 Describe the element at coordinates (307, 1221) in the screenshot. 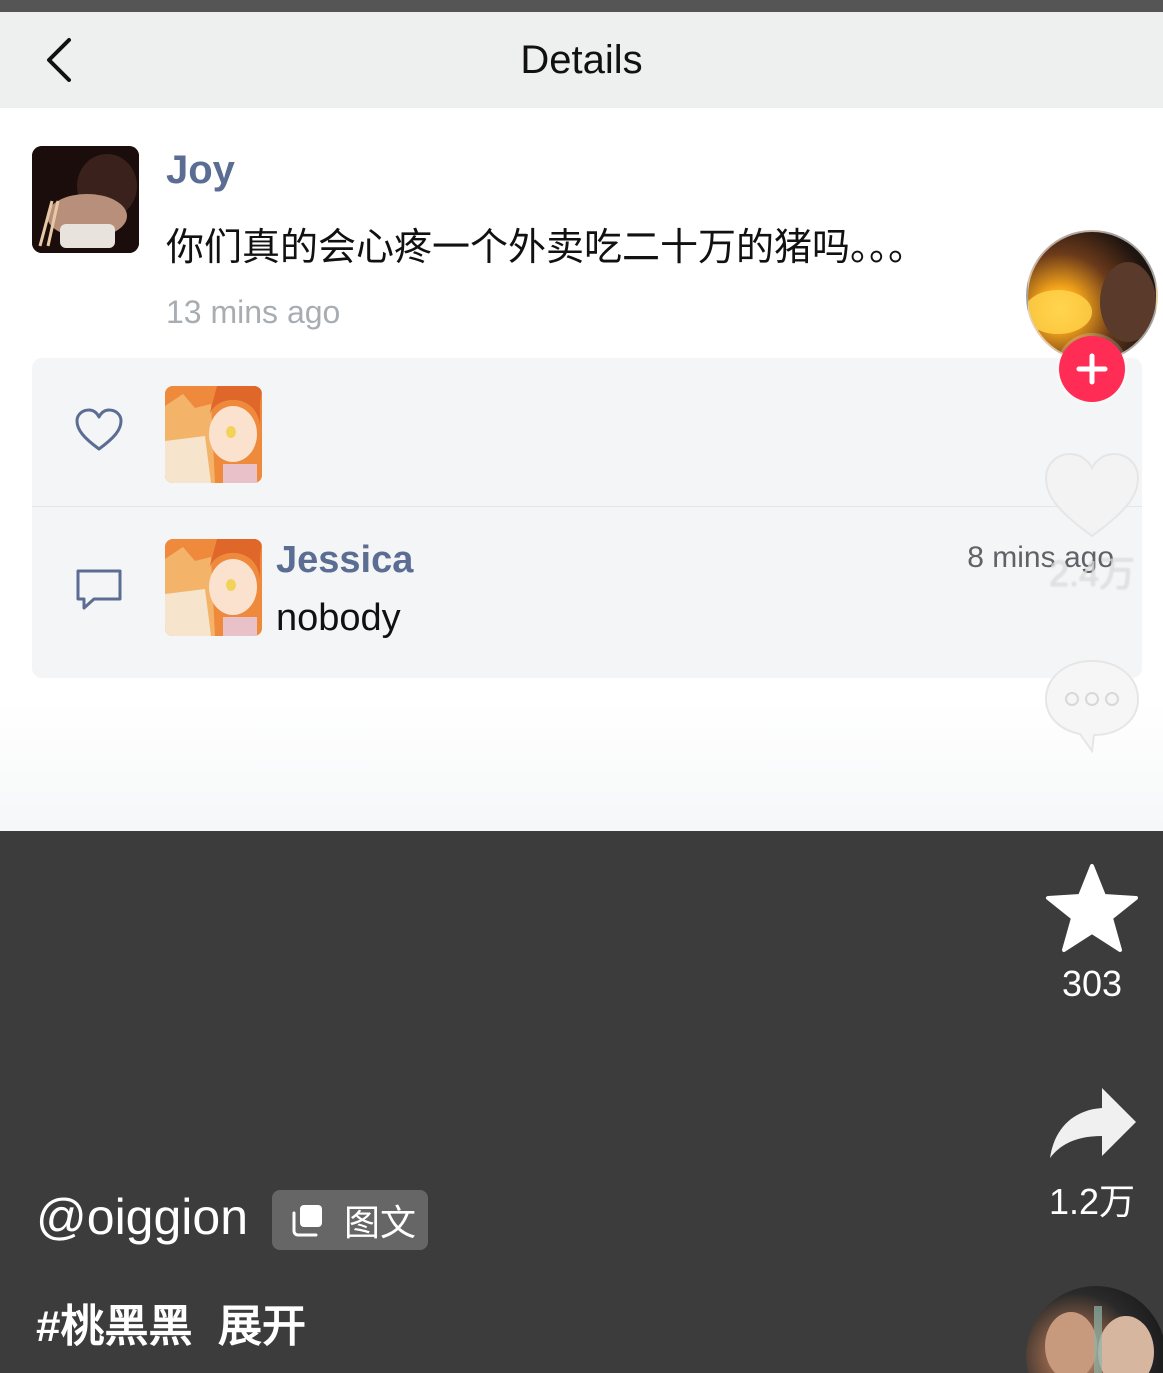

I see `image-stack-icon` at that location.